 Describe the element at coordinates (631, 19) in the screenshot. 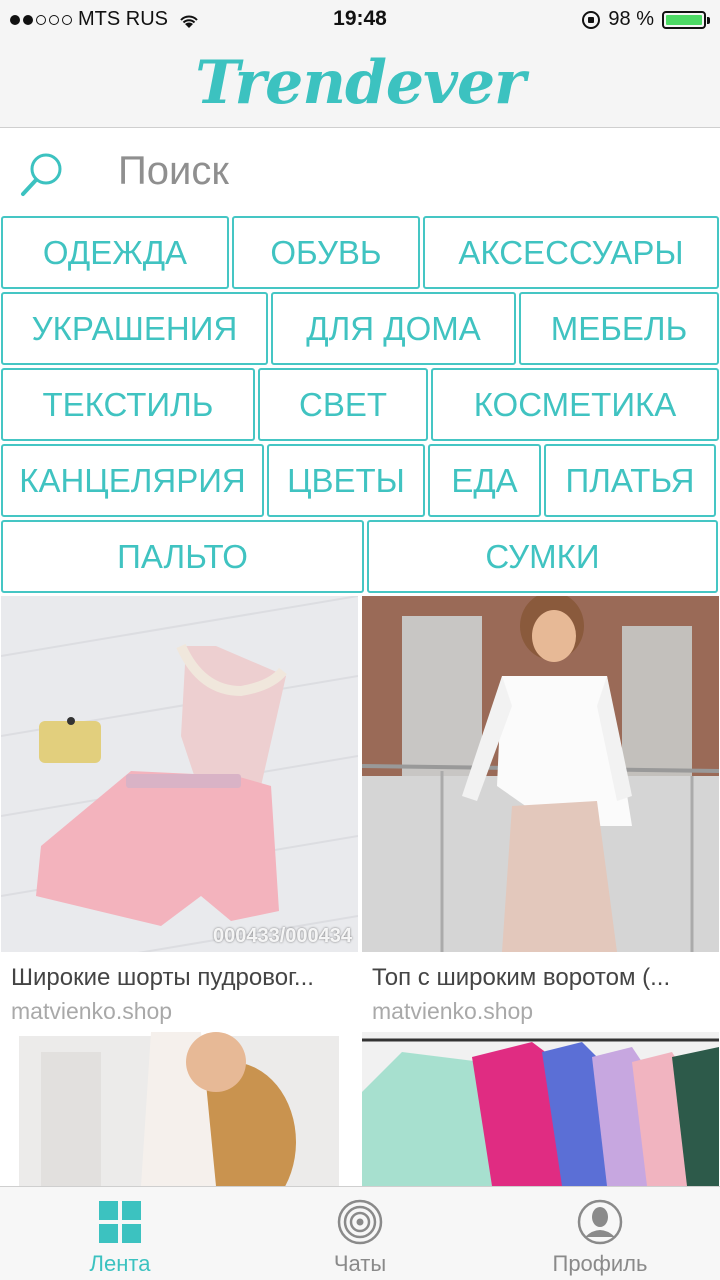

I see `battery-percent: 98 %` at that location.